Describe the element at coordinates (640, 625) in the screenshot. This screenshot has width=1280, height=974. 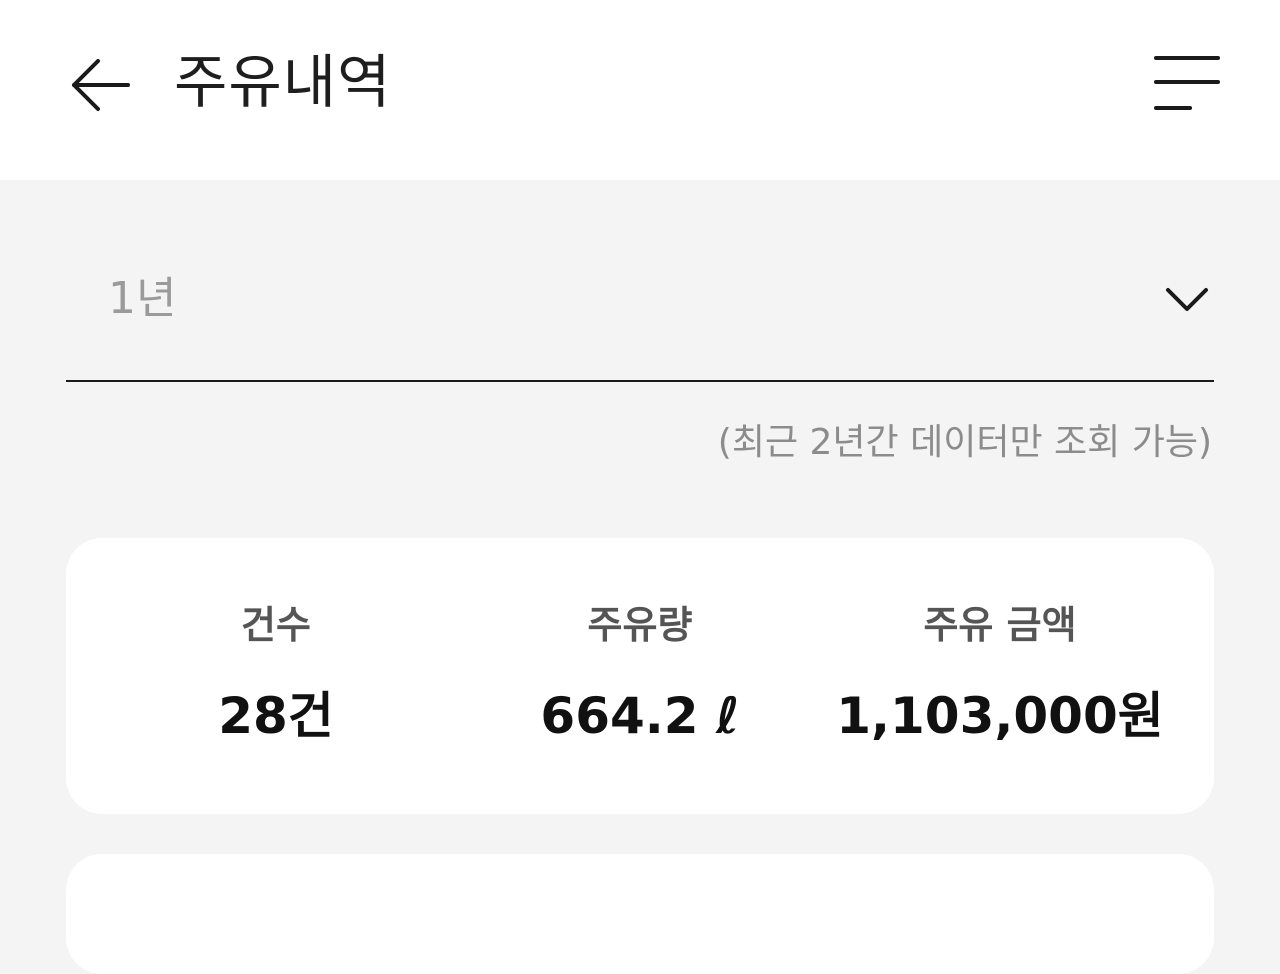
I see `stat-label: 주유량` at that location.